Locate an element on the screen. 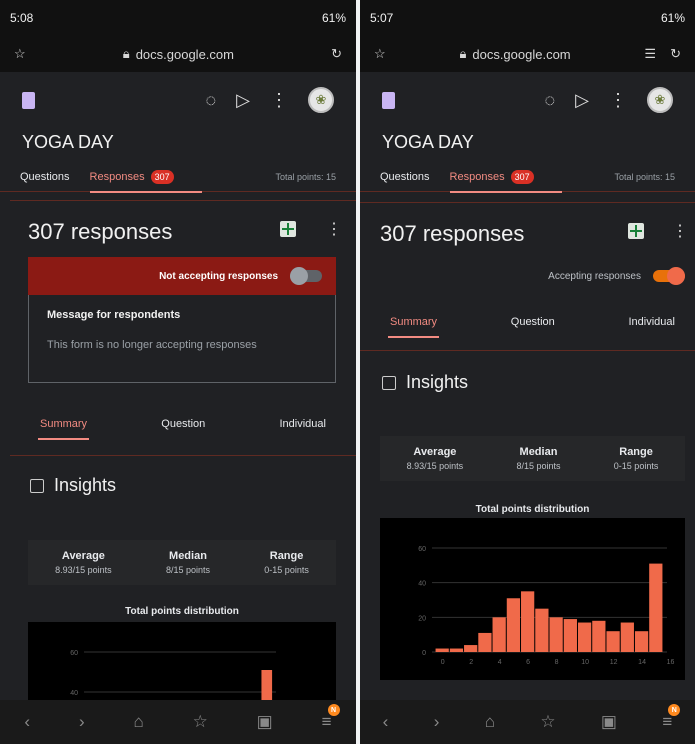 The width and height of the screenshot is (695, 744). form-tabs: Questions Responses 307 Total points: 15 is located at coordinates (527, 177).